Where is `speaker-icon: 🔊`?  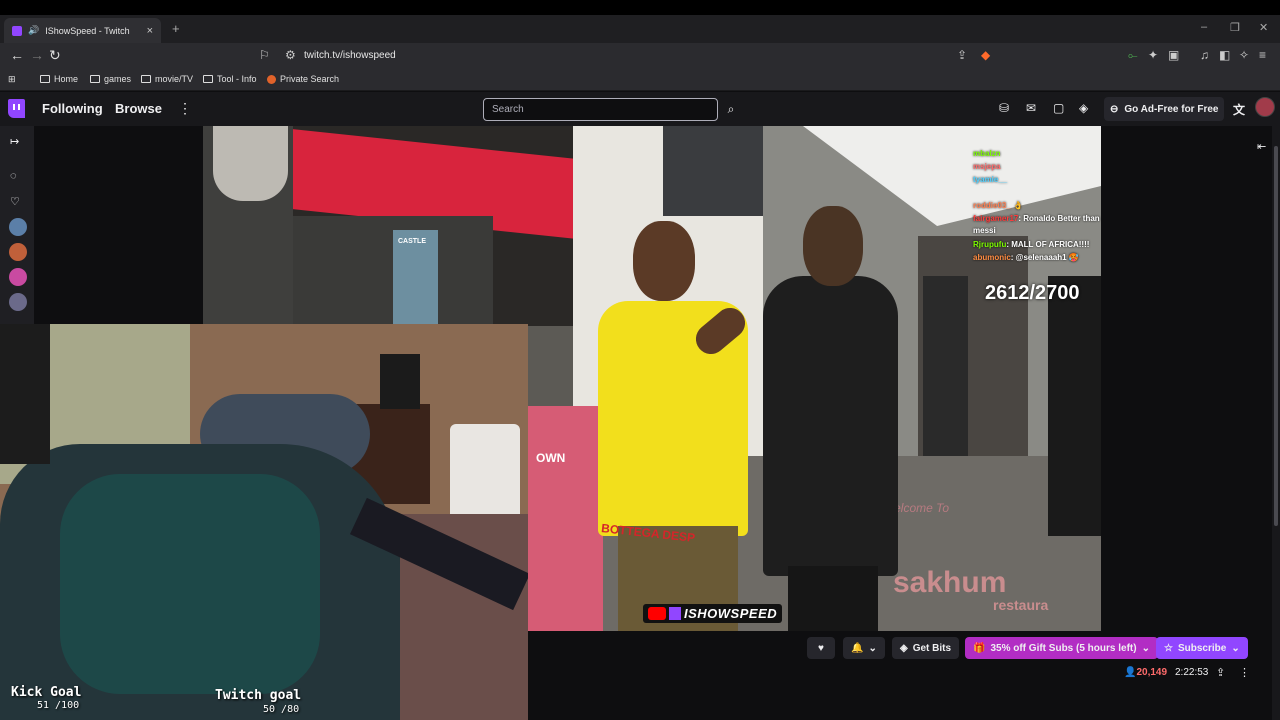 speaker-icon: 🔊 is located at coordinates (33, 30).